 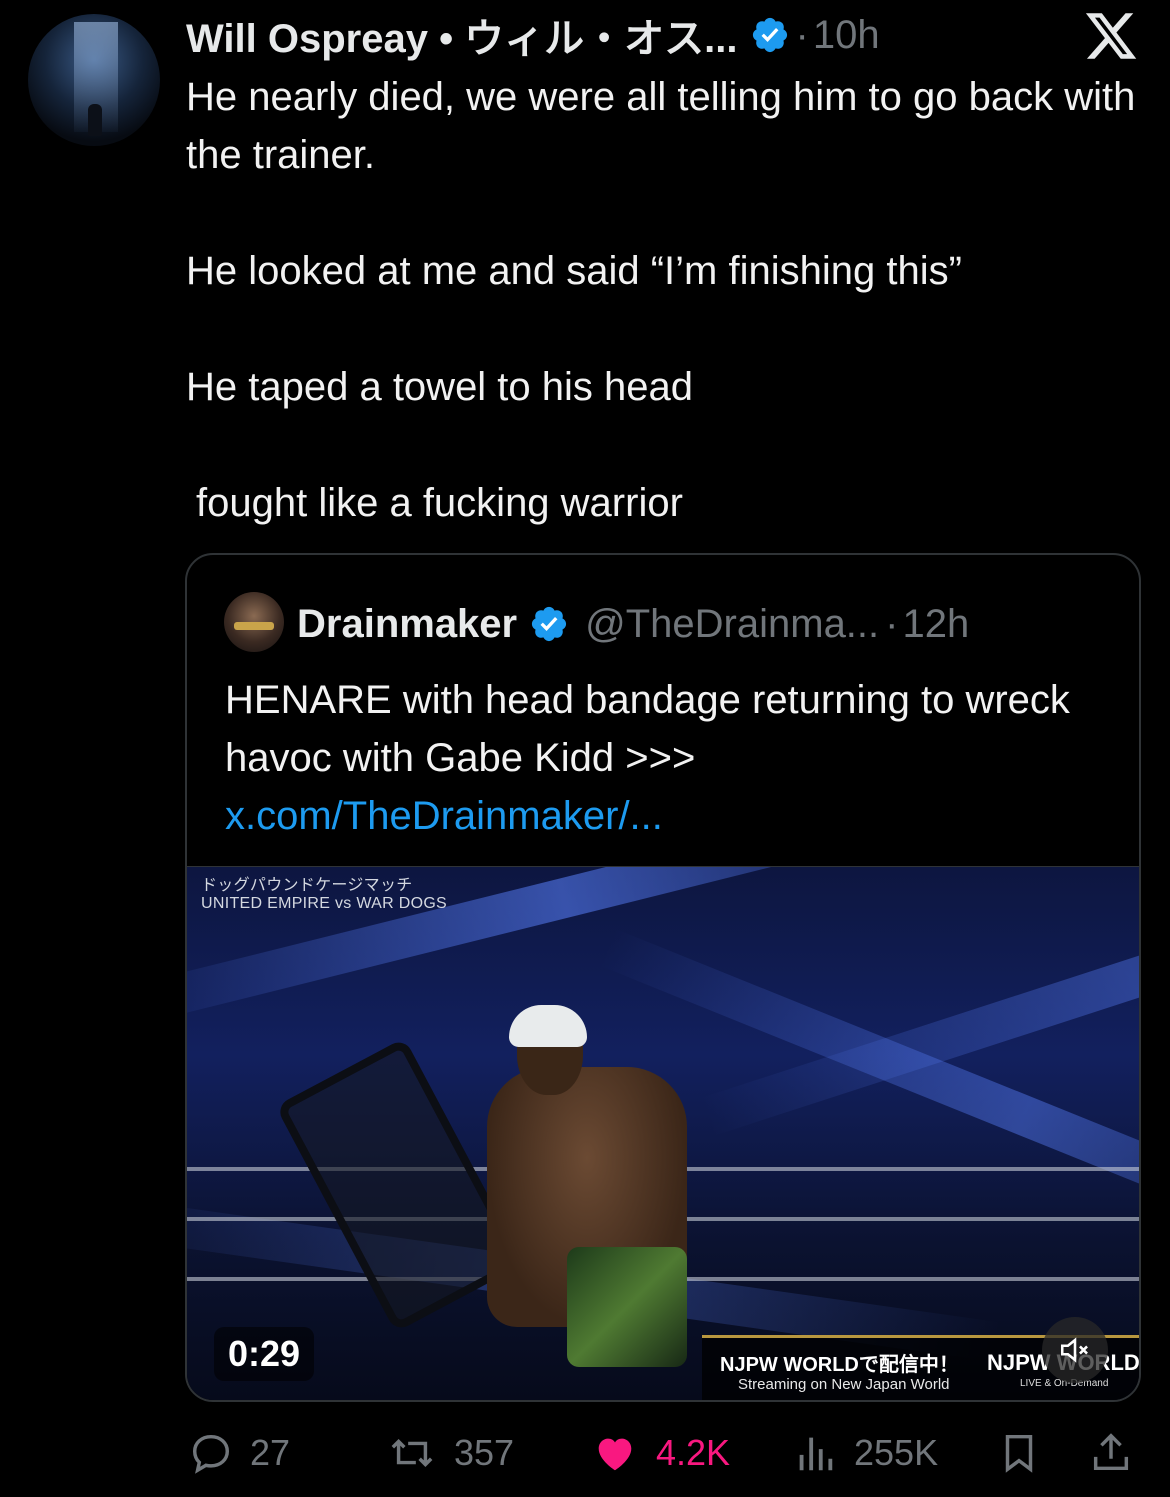 I want to click on reply-button: 27, so click(x=239, y=1453).